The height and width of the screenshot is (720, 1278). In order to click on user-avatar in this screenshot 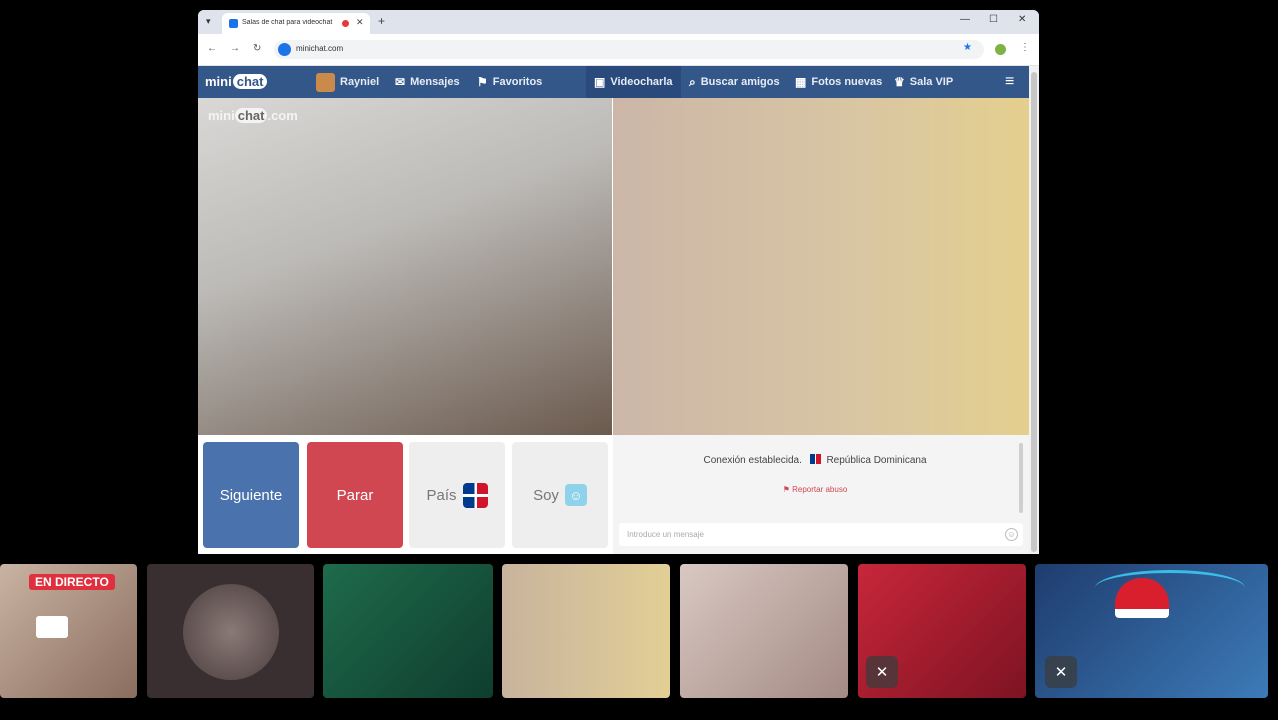, I will do `click(325, 82)`.